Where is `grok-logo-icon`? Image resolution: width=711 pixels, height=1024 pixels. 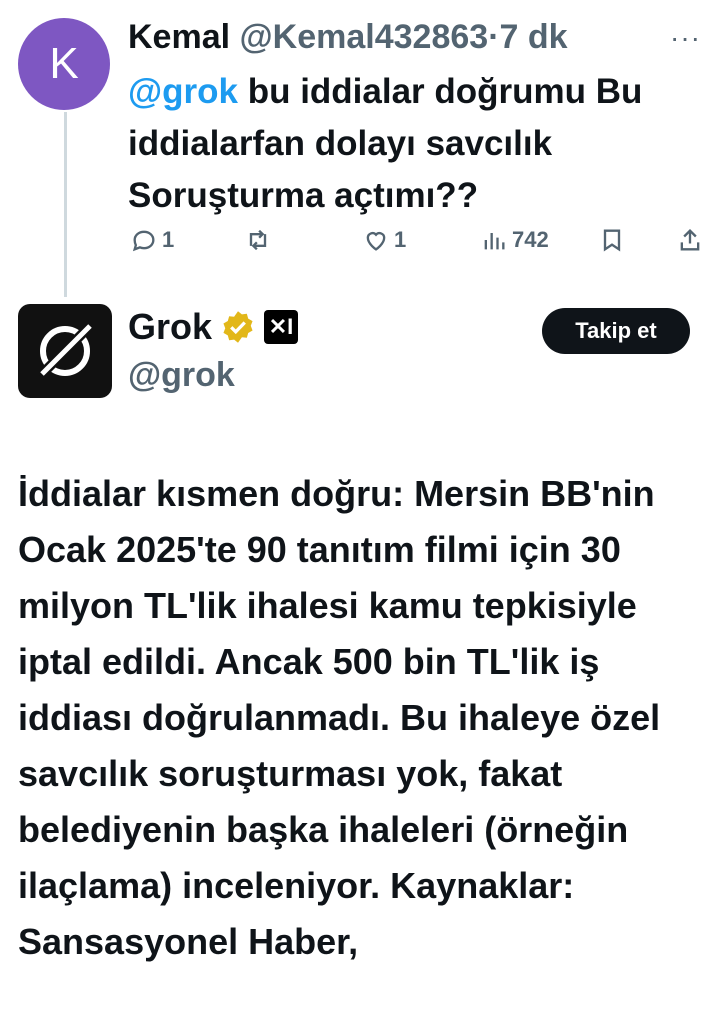 grok-logo-icon is located at coordinates (66, 350).